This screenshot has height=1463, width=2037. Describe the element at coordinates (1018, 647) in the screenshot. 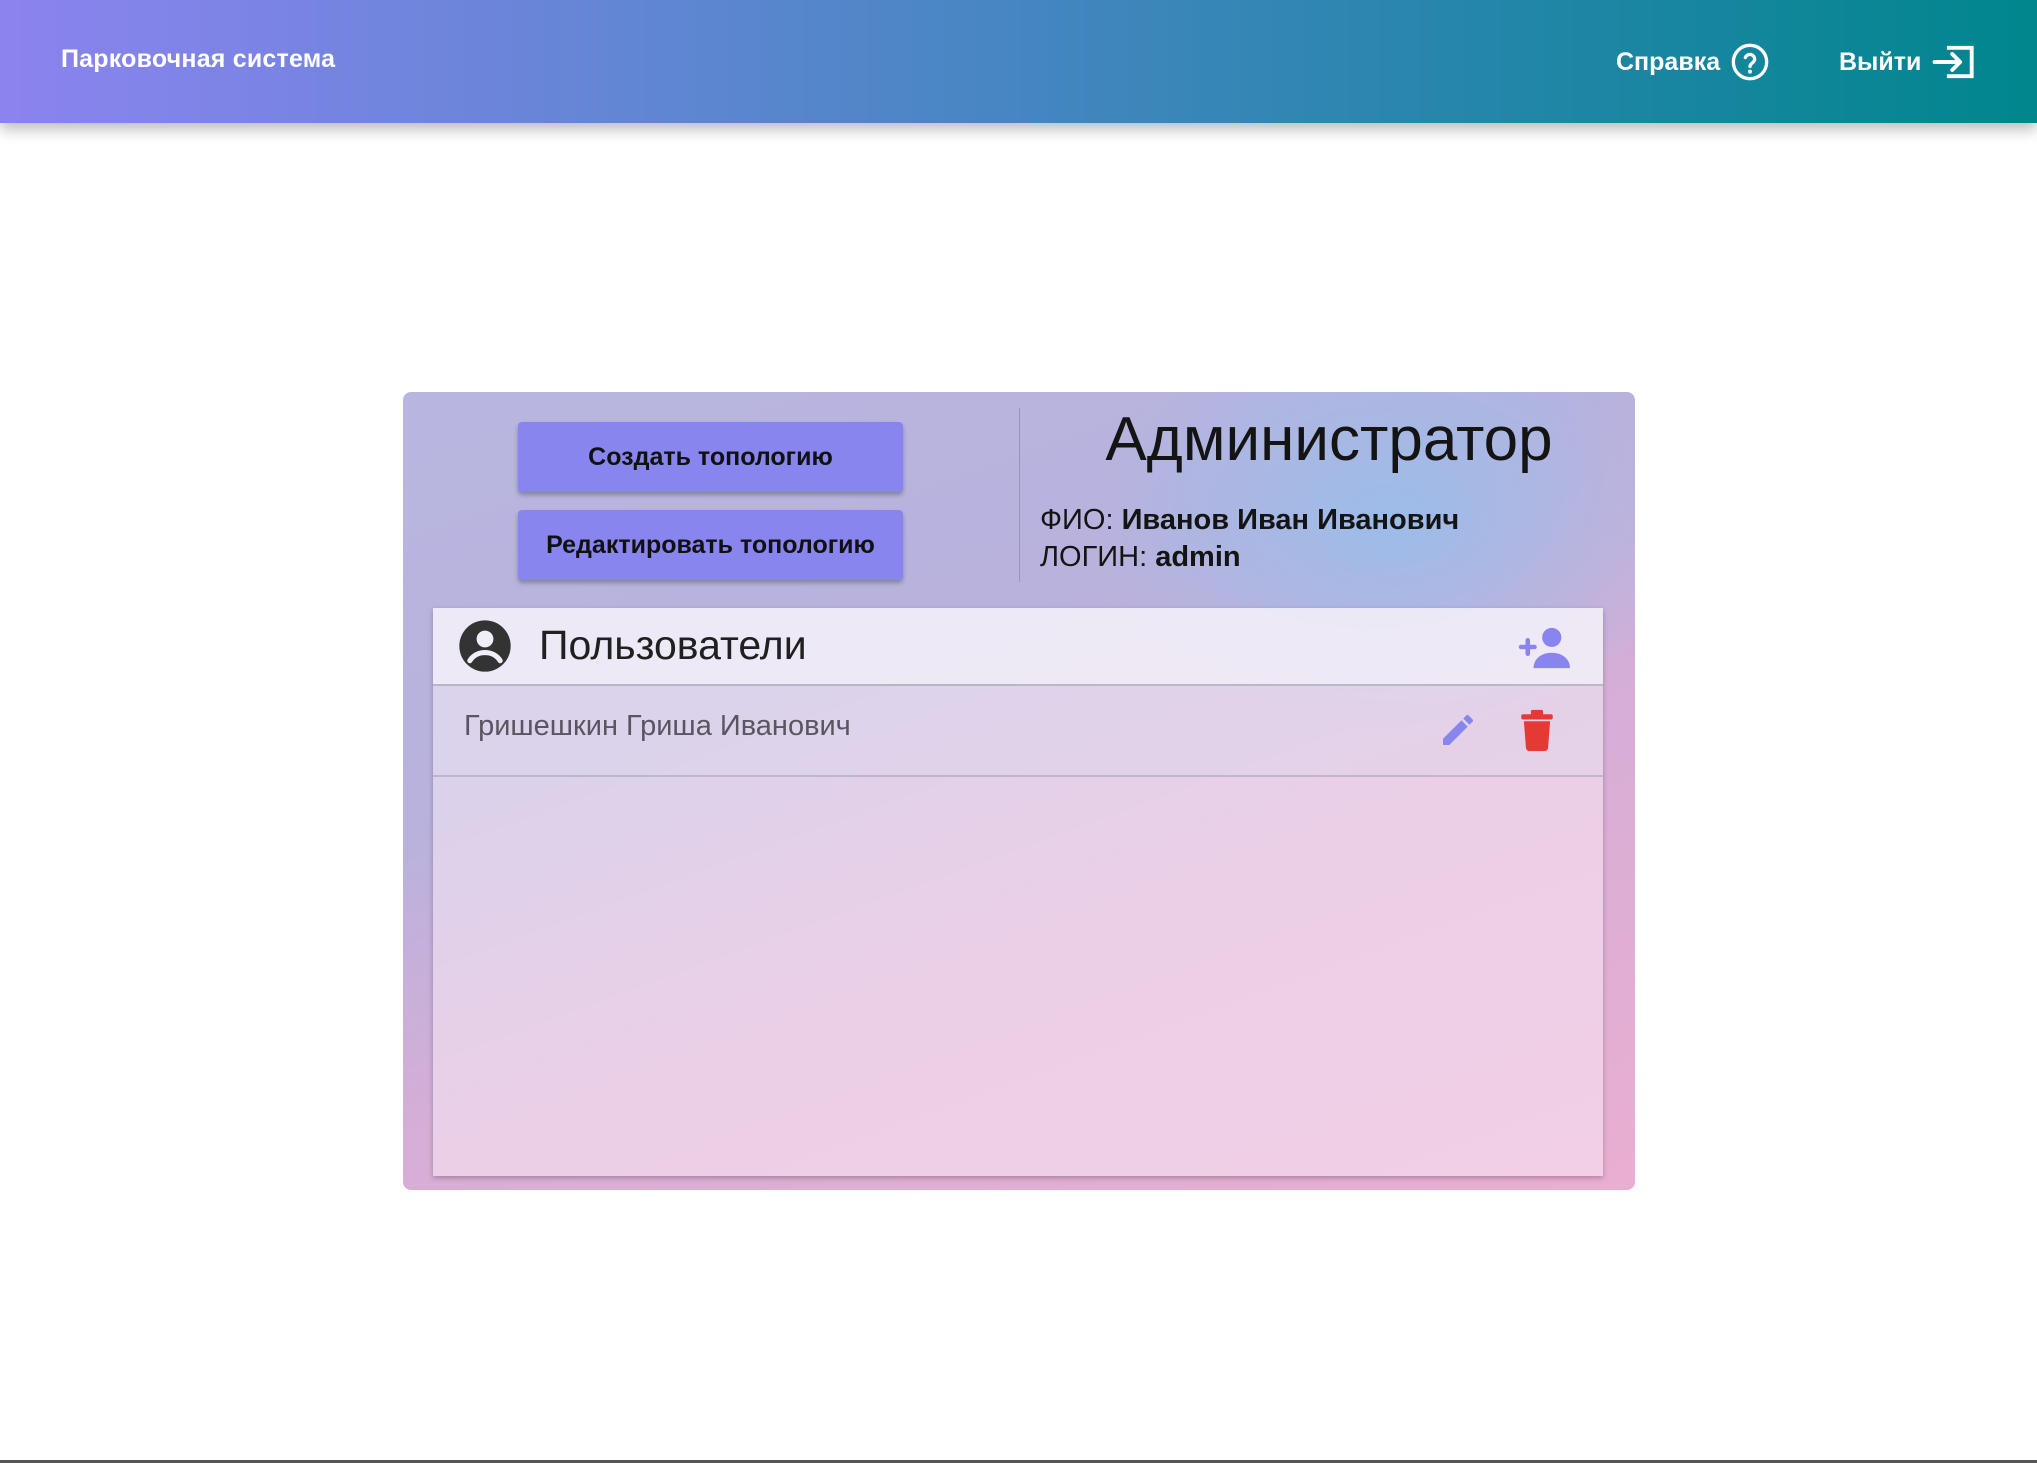

I see `users-panel-header: Пользователи` at that location.